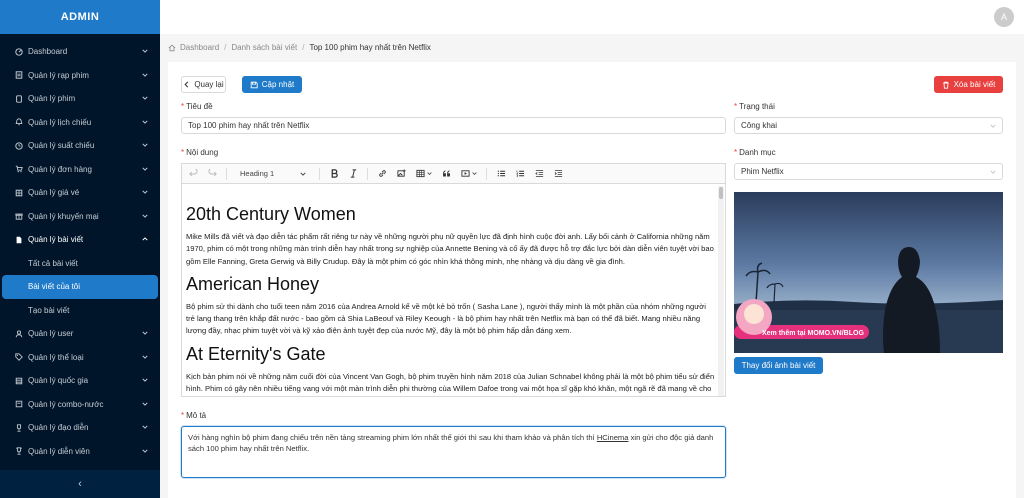  What do you see at coordinates (612, 437) in the screenshot?
I see `description-brand: HCinema` at bounding box center [612, 437].